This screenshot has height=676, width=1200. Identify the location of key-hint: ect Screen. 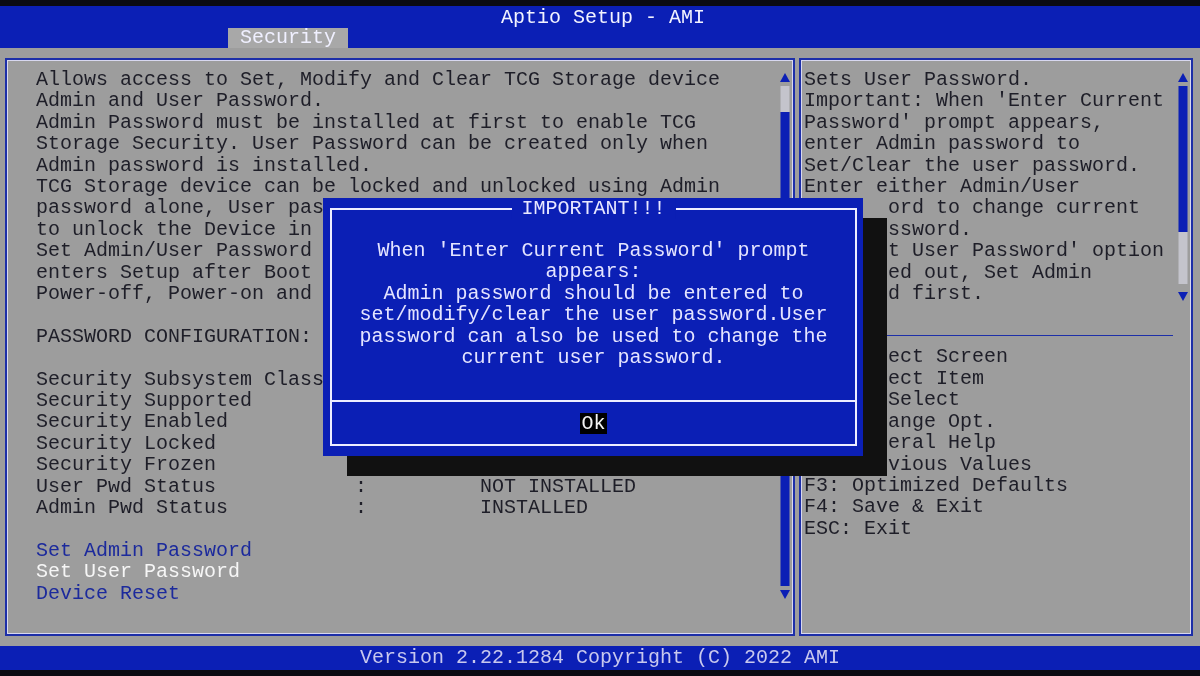
(948, 357).